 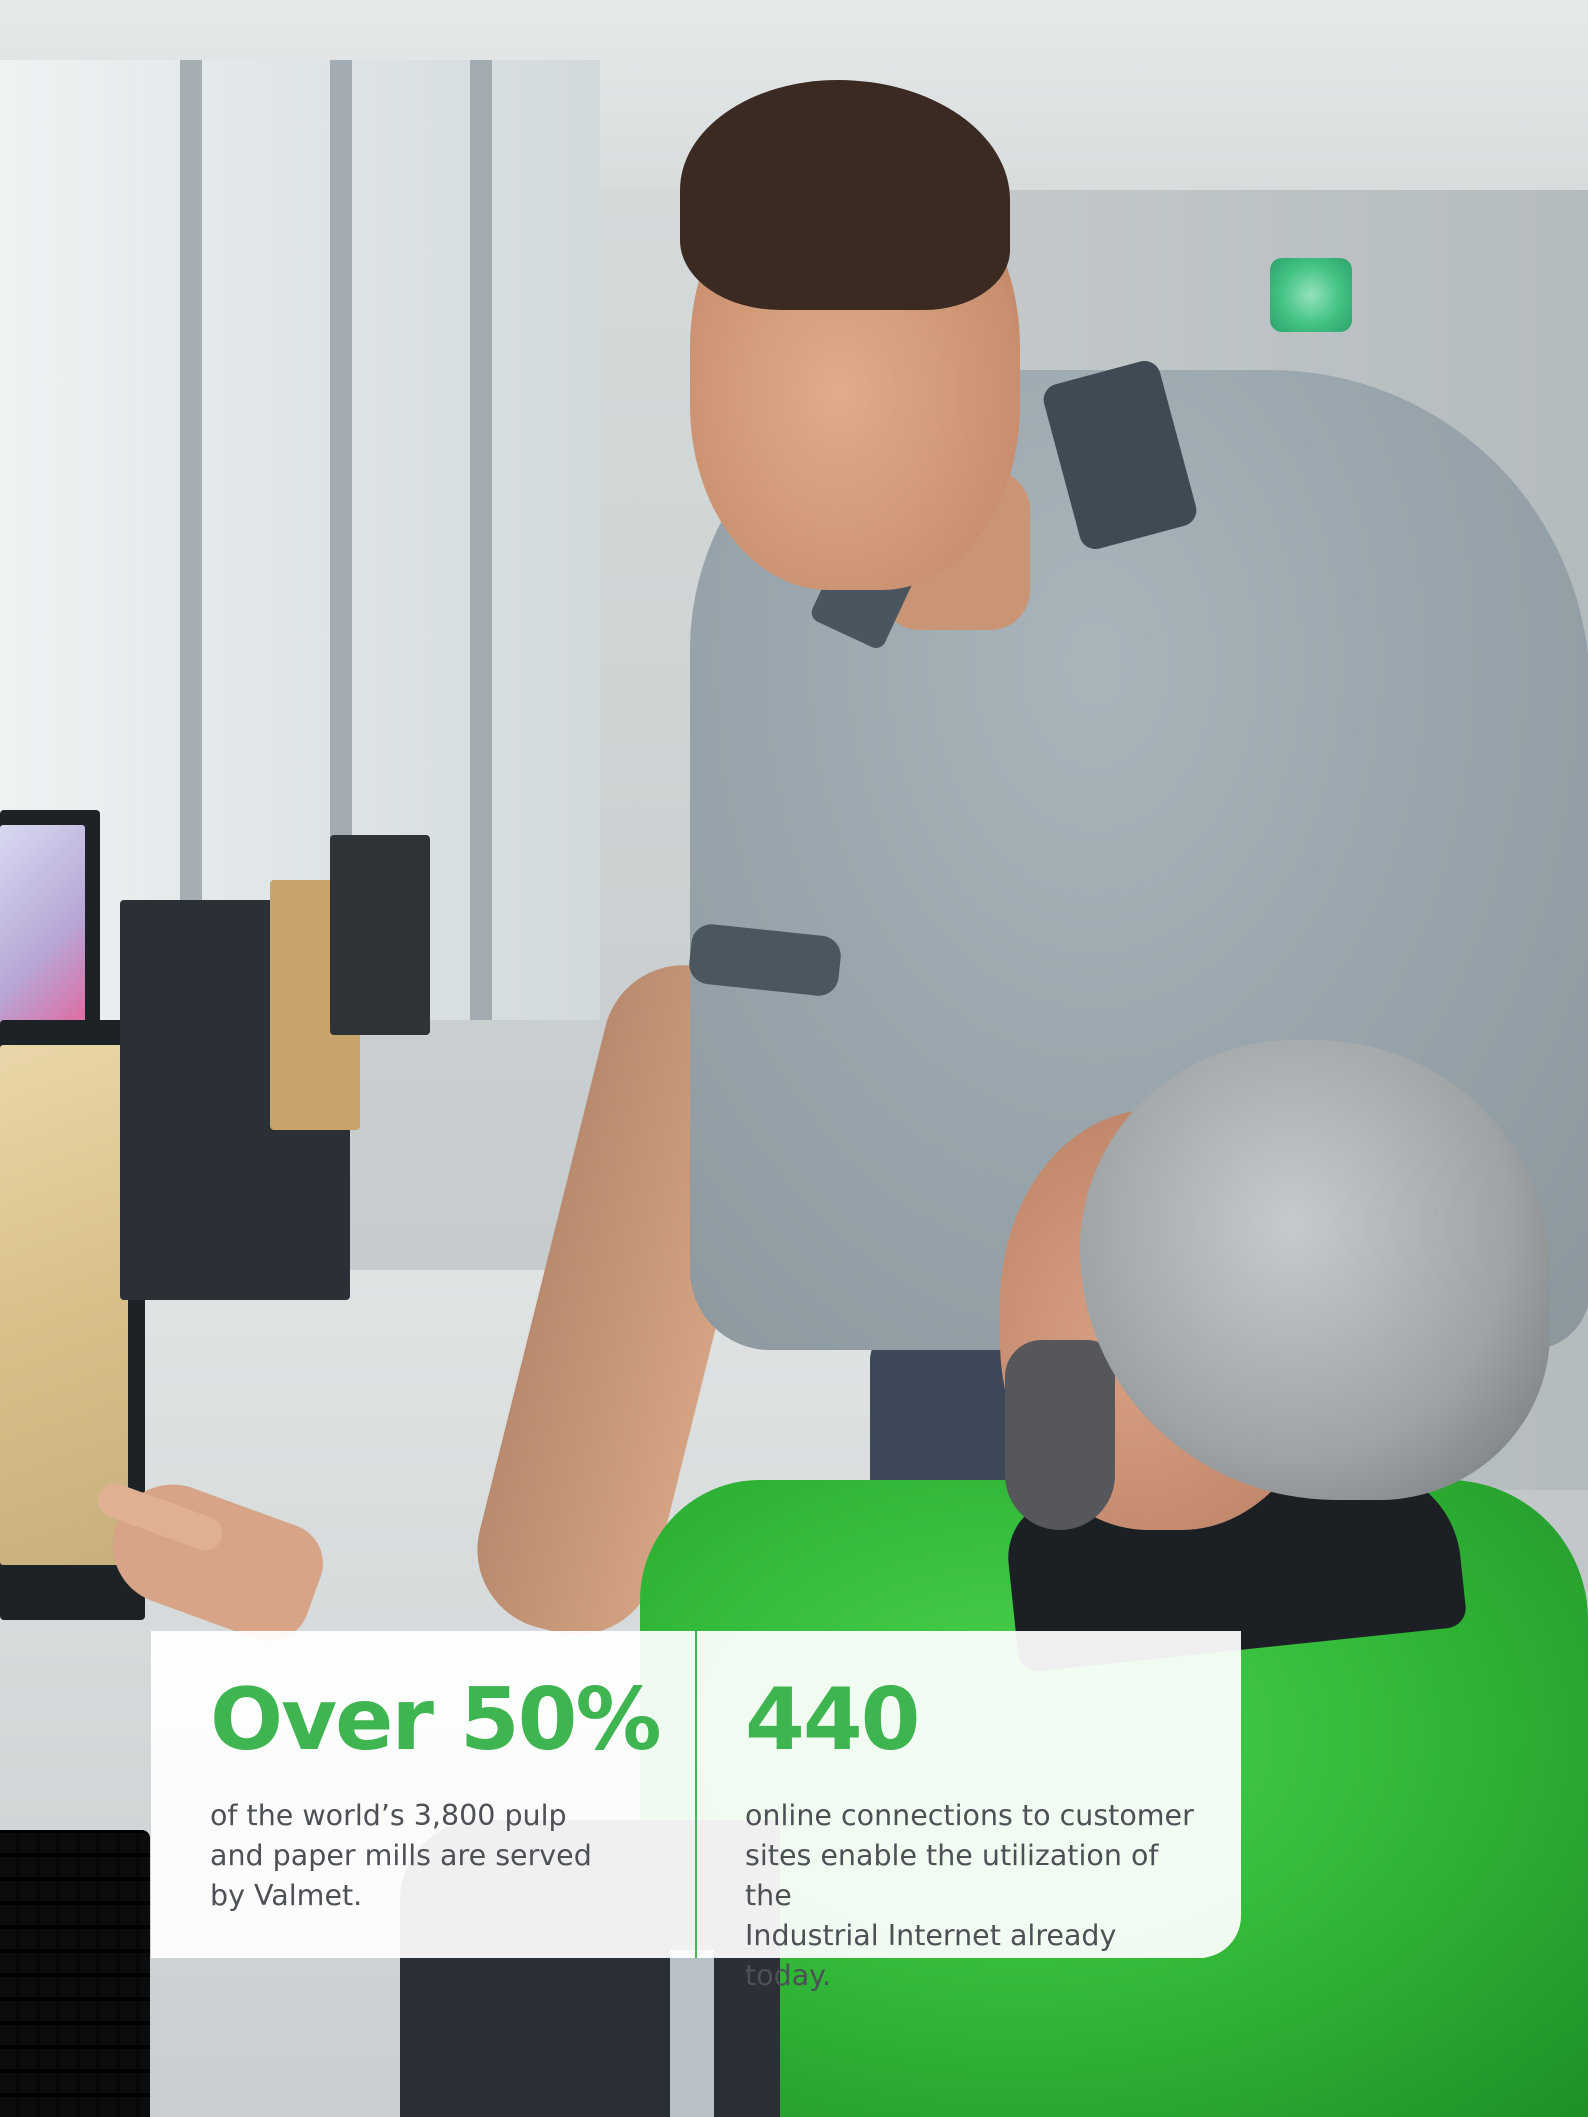 What do you see at coordinates (286, 1895) in the screenshot?
I see `stat-description-line: by Valmet.` at bounding box center [286, 1895].